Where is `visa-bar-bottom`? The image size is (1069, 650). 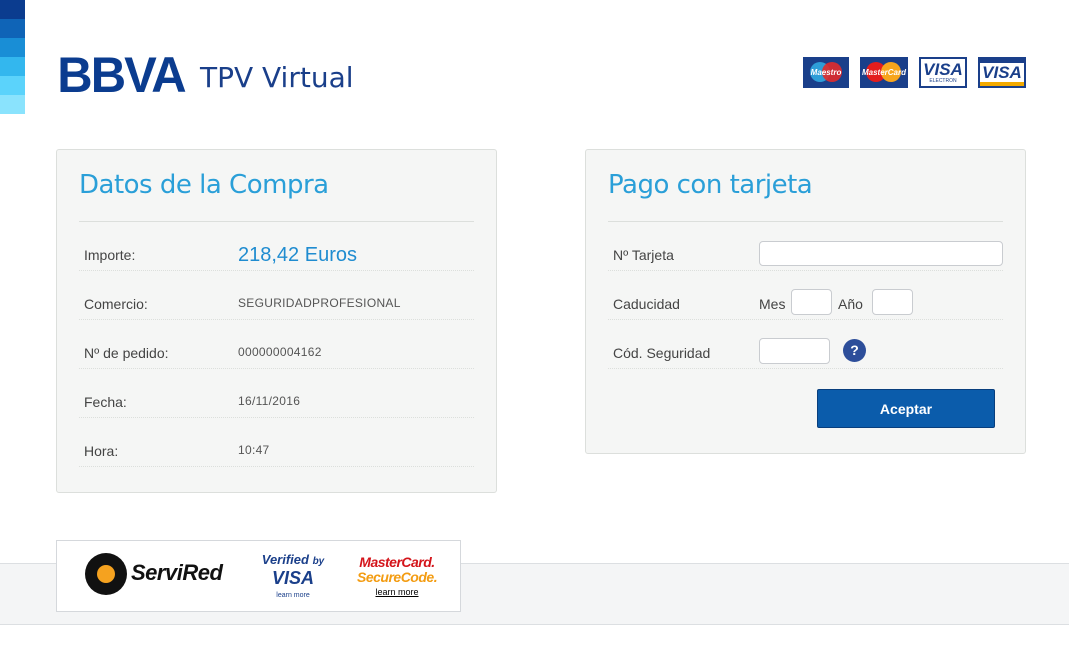 visa-bar-bottom is located at coordinates (1002, 84).